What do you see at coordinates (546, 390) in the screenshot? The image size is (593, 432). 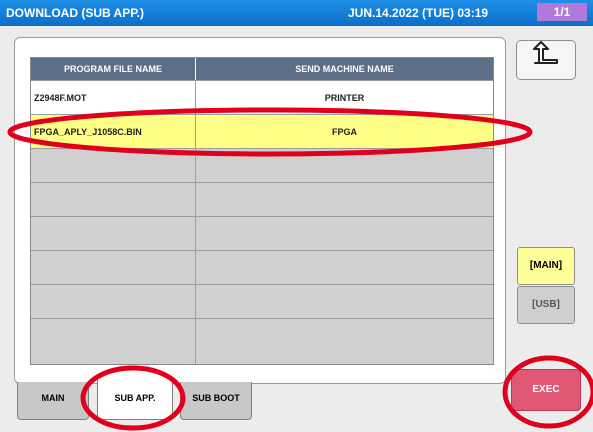 I see `exec-button: EXEC` at bounding box center [546, 390].